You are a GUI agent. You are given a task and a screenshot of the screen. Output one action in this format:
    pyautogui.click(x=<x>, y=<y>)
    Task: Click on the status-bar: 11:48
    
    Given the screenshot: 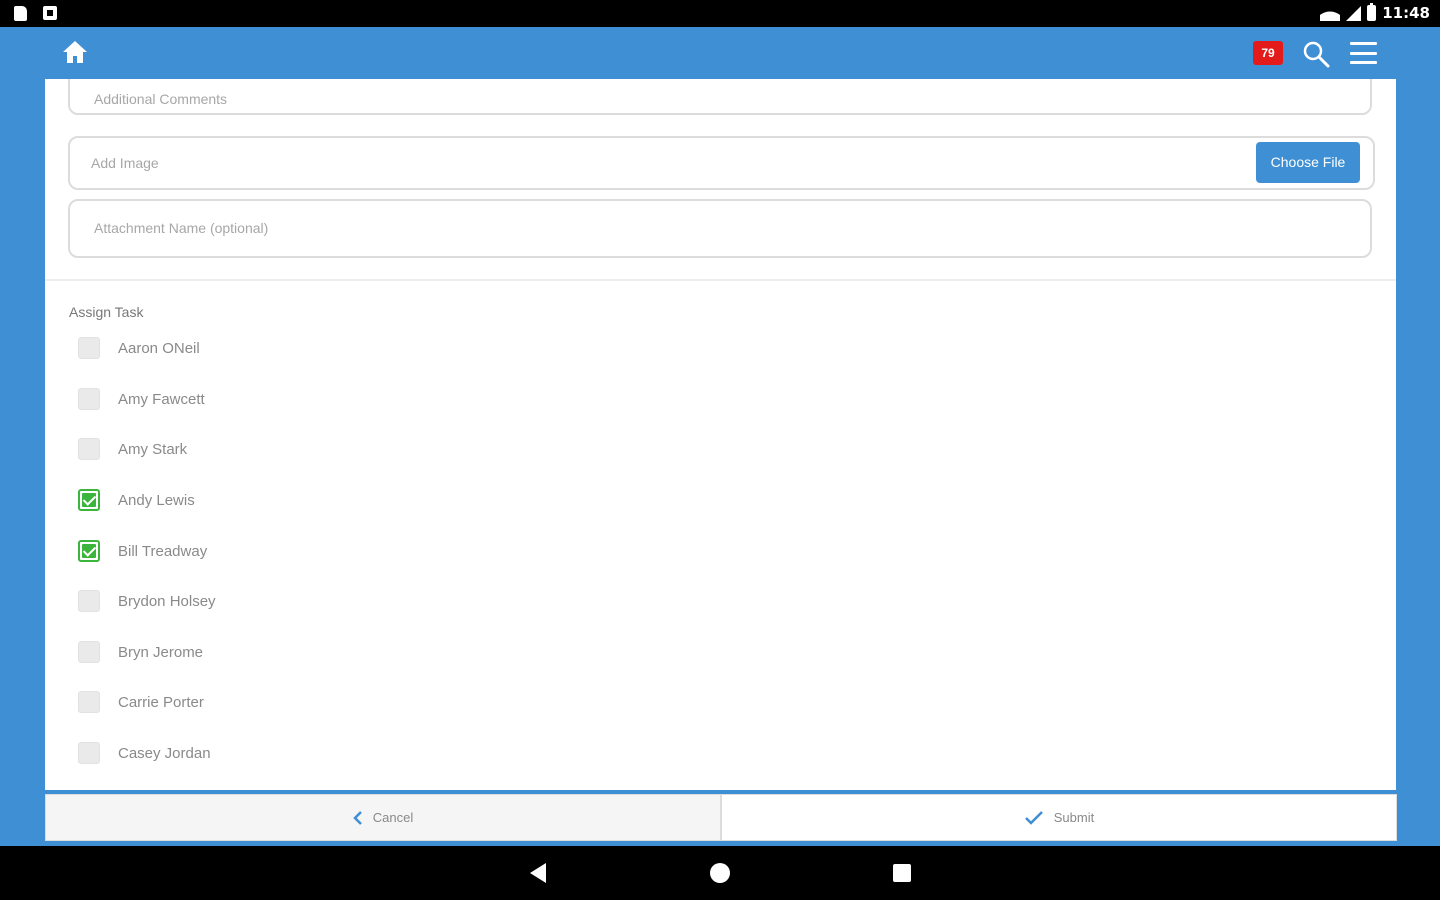 What is the action you would take?
    pyautogui.click(x=720, y=13)
    